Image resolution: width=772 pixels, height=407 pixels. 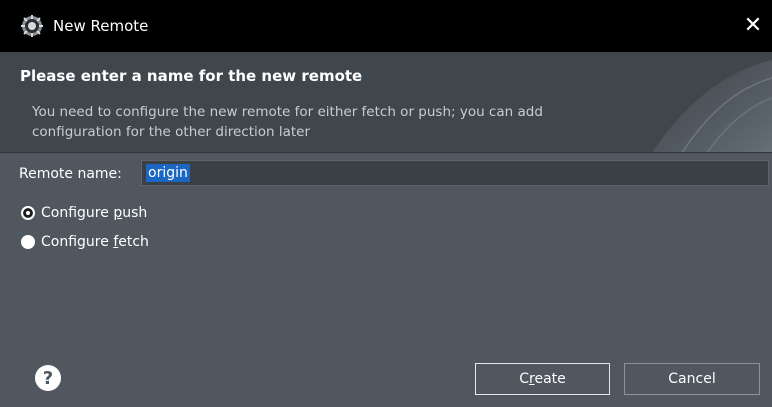 I want to click on configure-push-radio: Configure push, so click(x=84, y=213).